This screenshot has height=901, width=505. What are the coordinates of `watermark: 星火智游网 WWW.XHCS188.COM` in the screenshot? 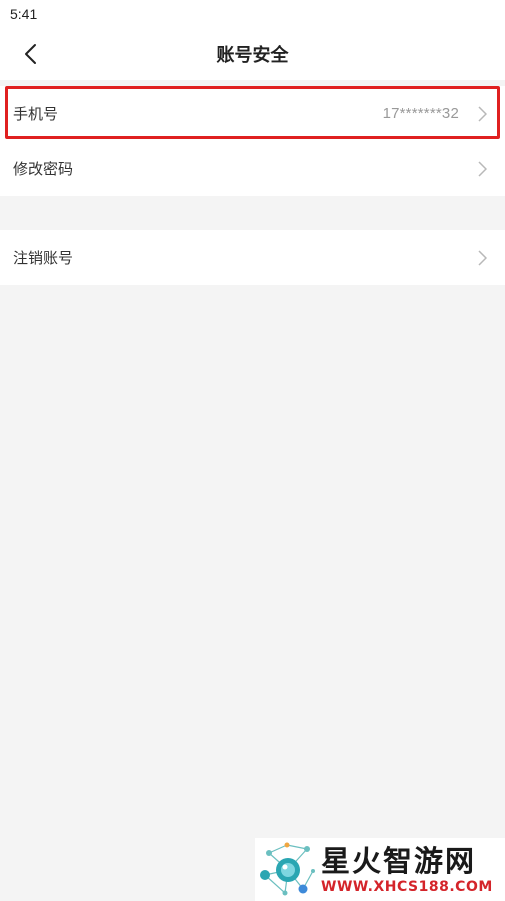 It's located at (380, 869).